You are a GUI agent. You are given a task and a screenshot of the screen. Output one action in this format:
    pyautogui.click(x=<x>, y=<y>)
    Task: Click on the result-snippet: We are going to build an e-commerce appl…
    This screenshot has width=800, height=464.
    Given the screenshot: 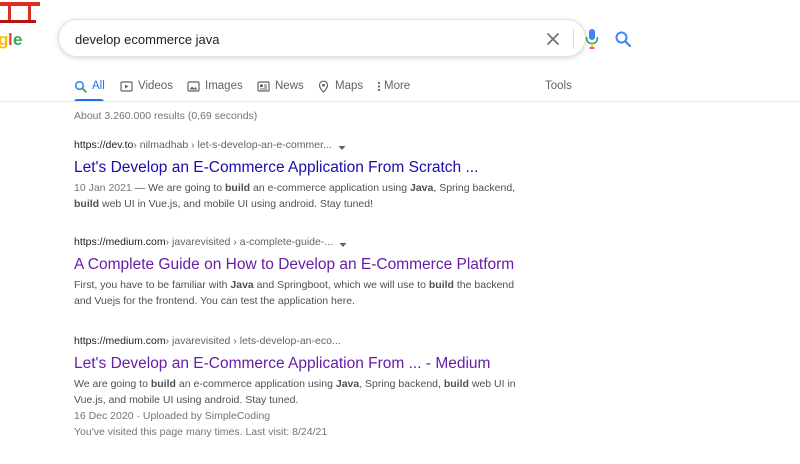 What is the action you would take?
    pyautogui.click(x=304, y=392)
    